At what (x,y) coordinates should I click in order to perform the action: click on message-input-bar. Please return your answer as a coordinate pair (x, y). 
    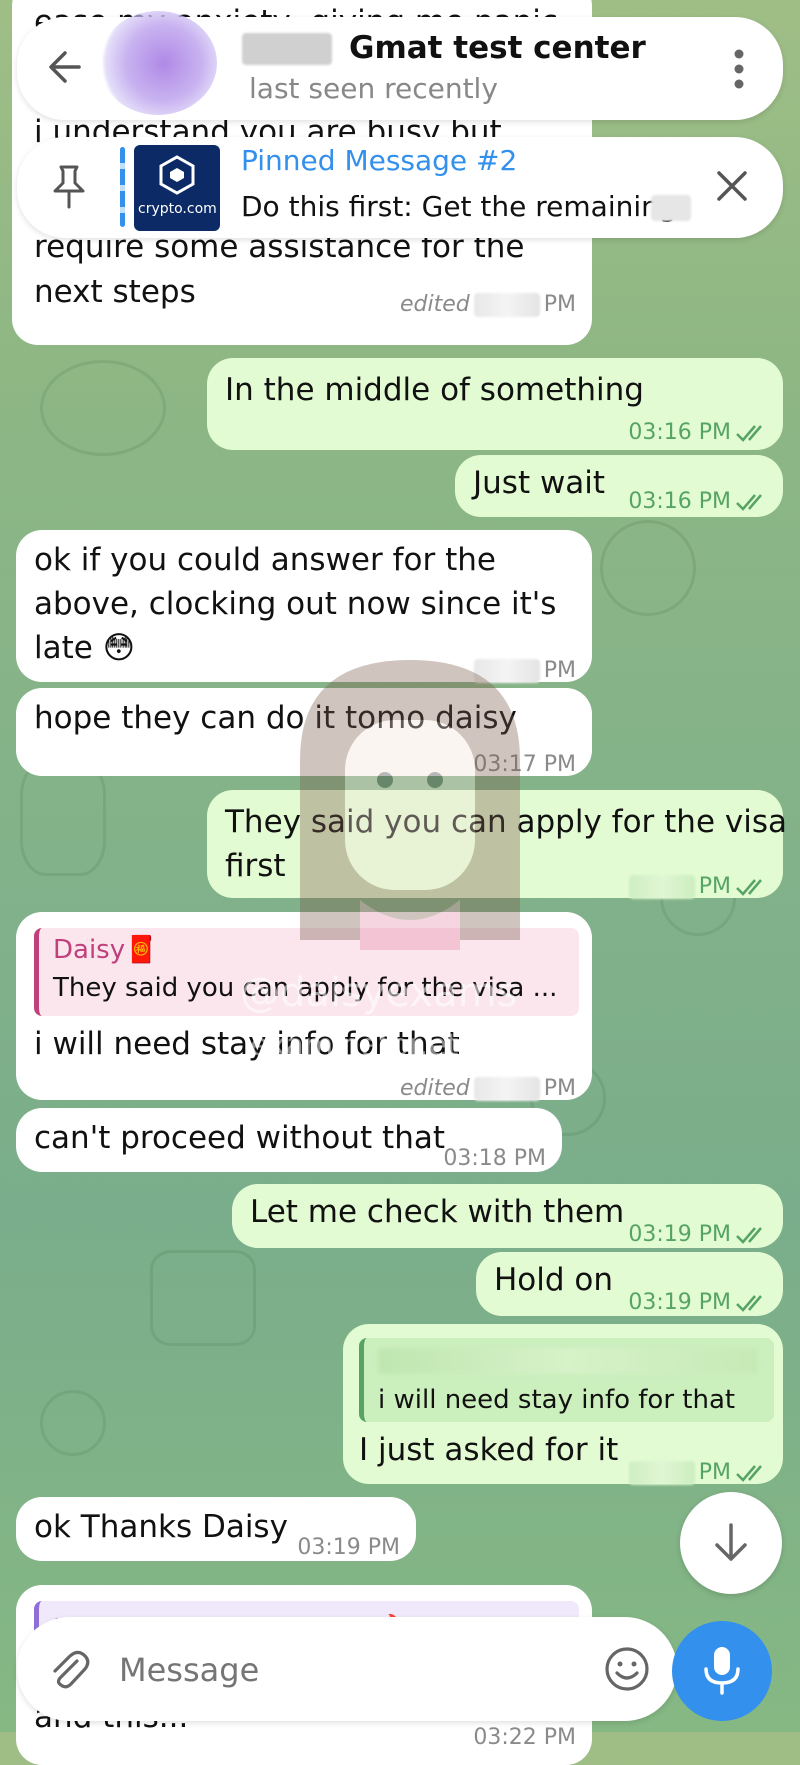
    Looking at the image, I should click on (347, 1669).